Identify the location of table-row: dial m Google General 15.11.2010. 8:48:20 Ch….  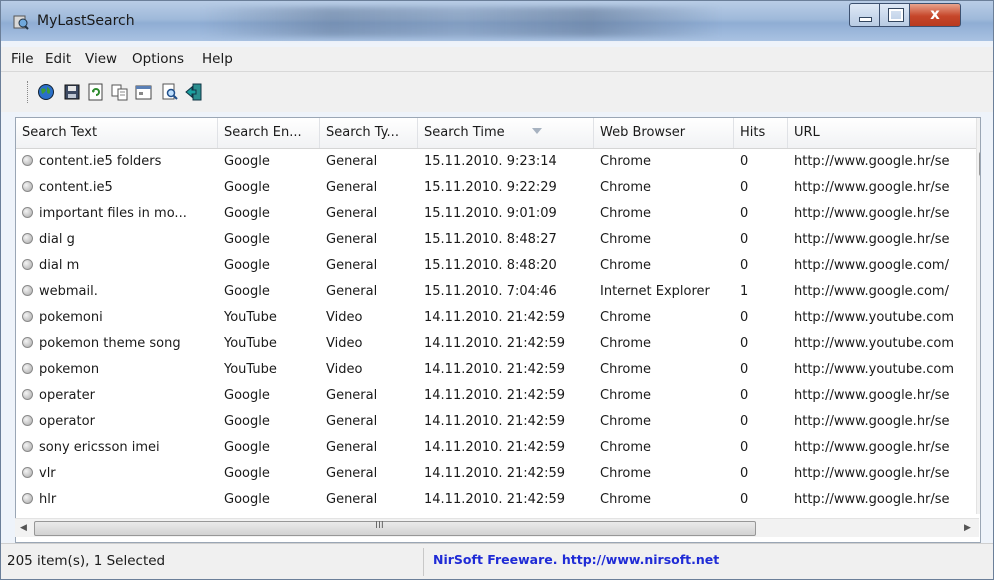
(498, 266).